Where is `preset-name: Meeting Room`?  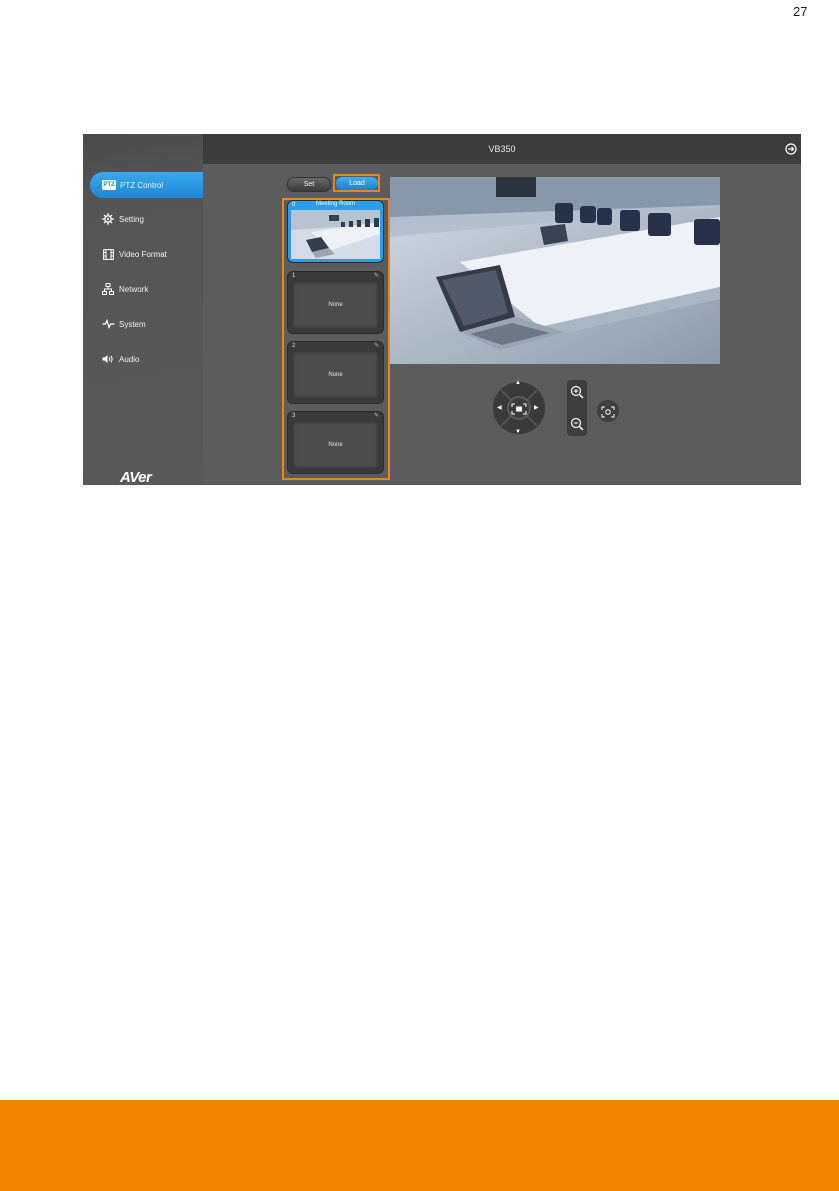 preset-name: Meeting Room is located at coordinates (335, 204).